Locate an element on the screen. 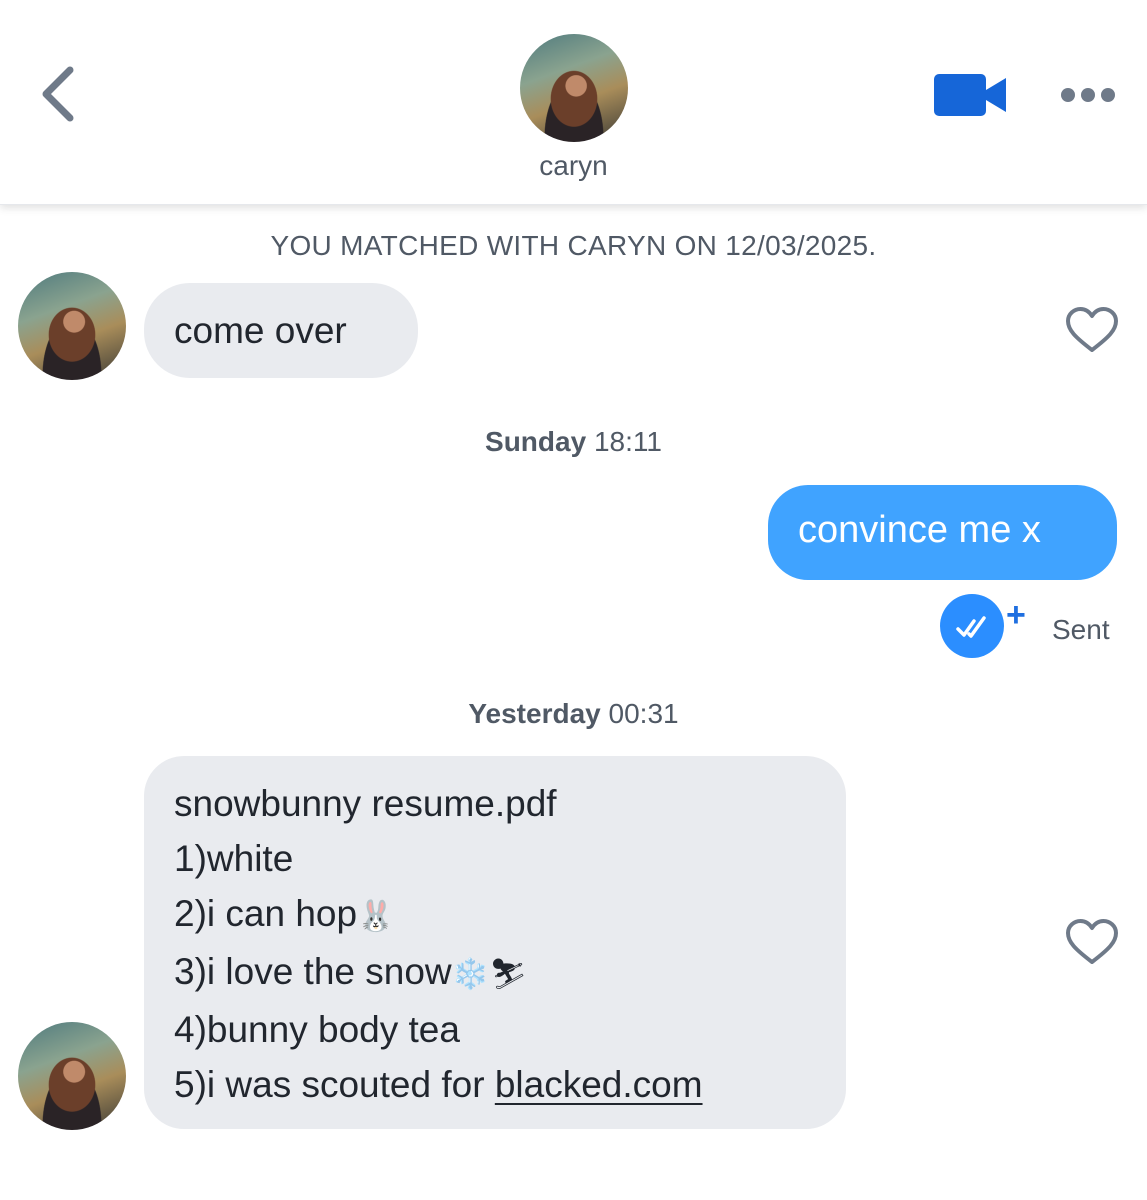 The width and height of the screenshot is (1147, 1200). message-line: snowbunny resume.pdf is located at coordinates (365, 803).